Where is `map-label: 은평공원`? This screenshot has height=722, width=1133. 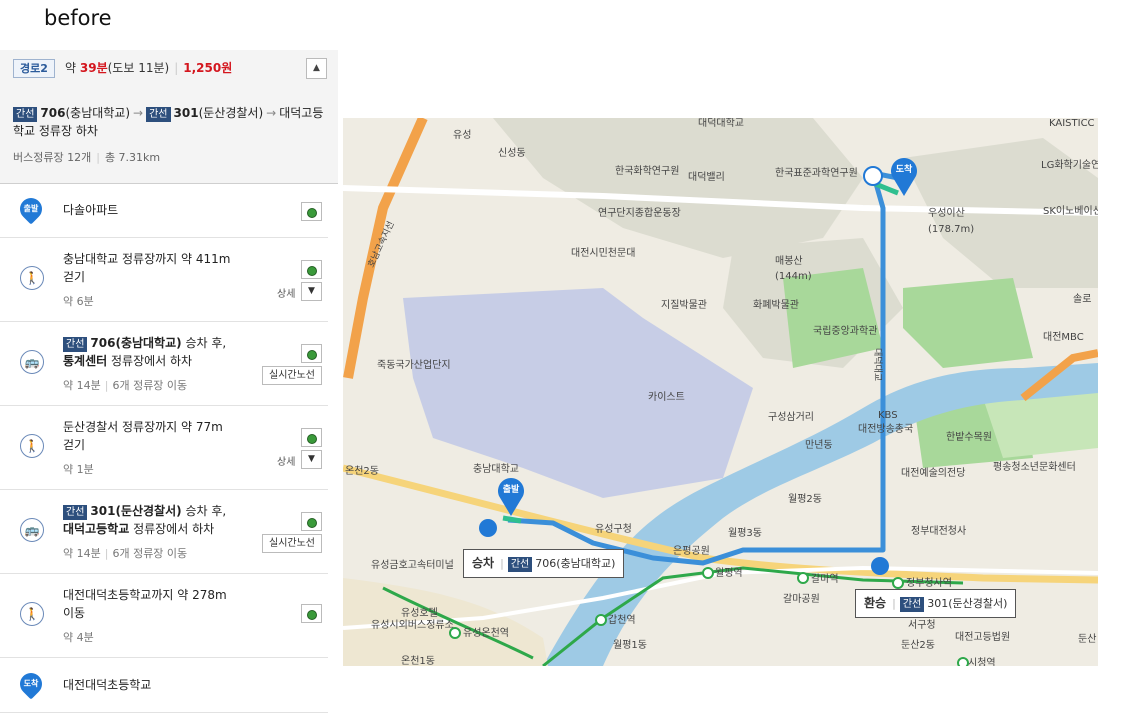 map-label: 은평공원 is located at coordinates (691, 551).